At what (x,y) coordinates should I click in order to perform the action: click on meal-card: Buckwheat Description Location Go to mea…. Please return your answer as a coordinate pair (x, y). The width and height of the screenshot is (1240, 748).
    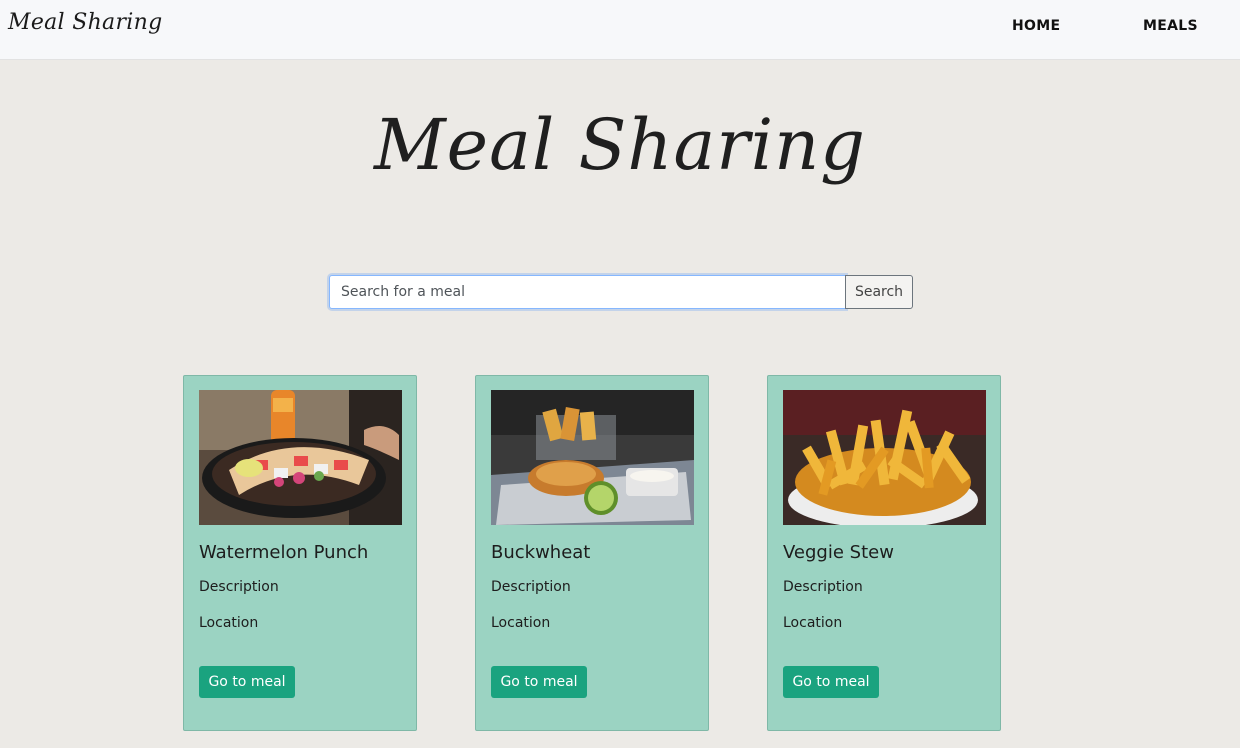
    Looking at the image, I should click on (592, 553).